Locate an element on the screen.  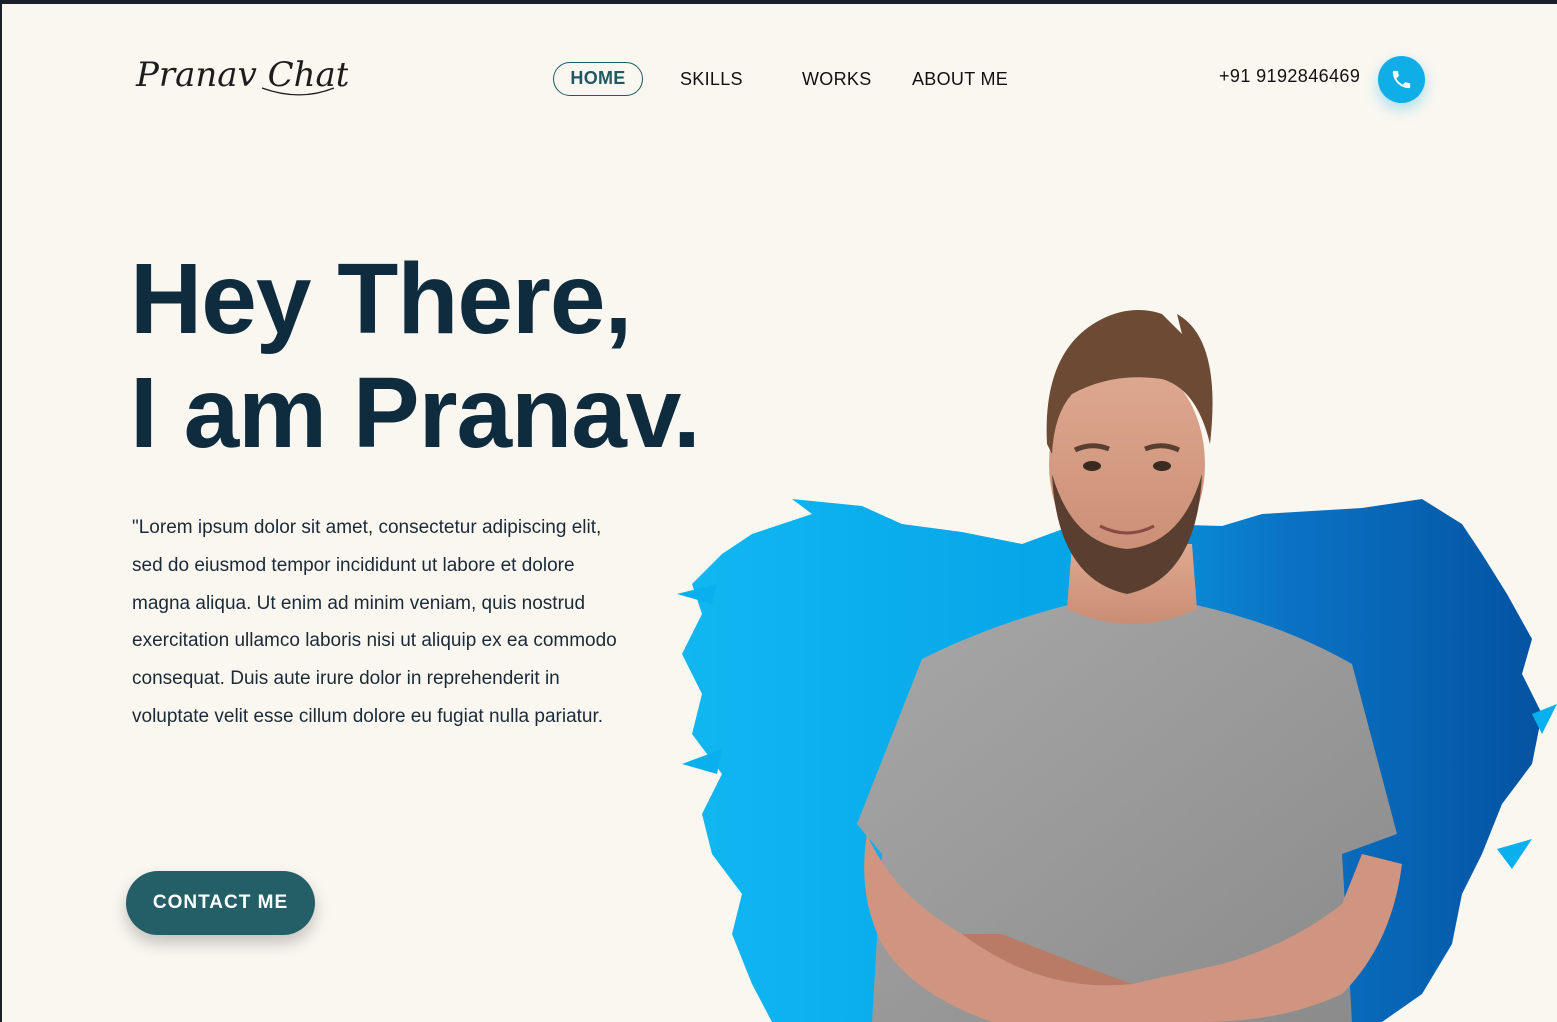
nav-skills: SKILLS is located at coordinates (711, 79).